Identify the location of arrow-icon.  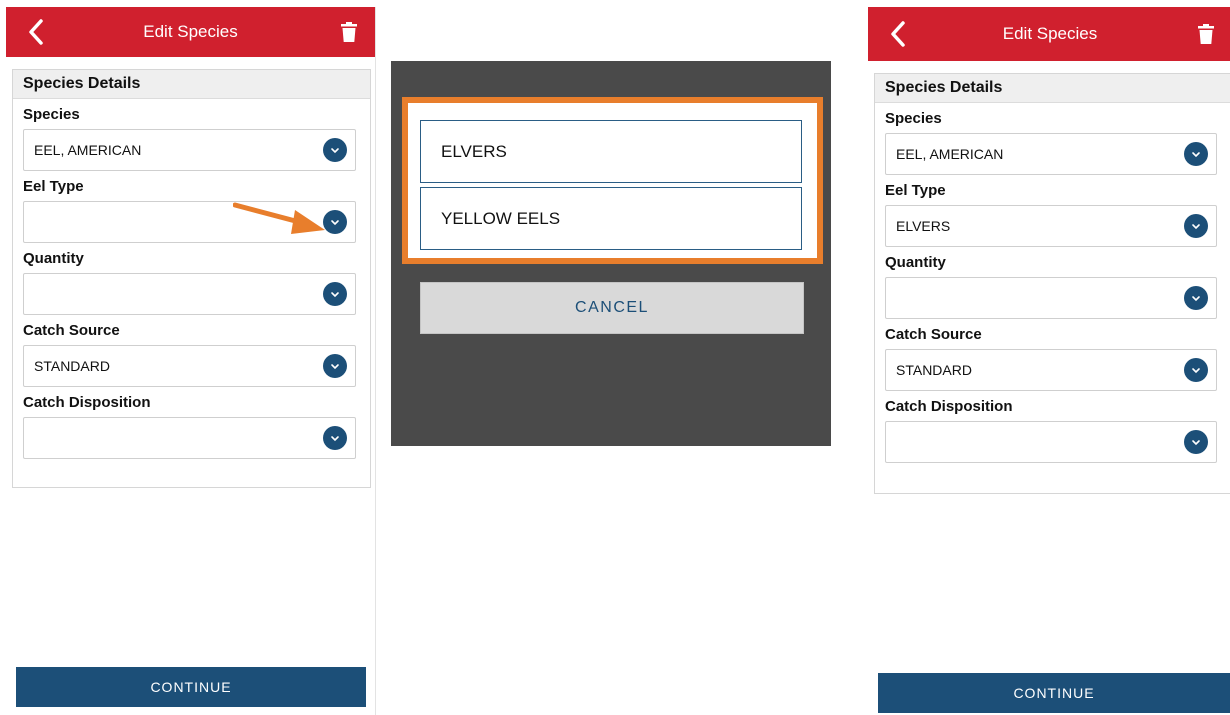
(279, 218).